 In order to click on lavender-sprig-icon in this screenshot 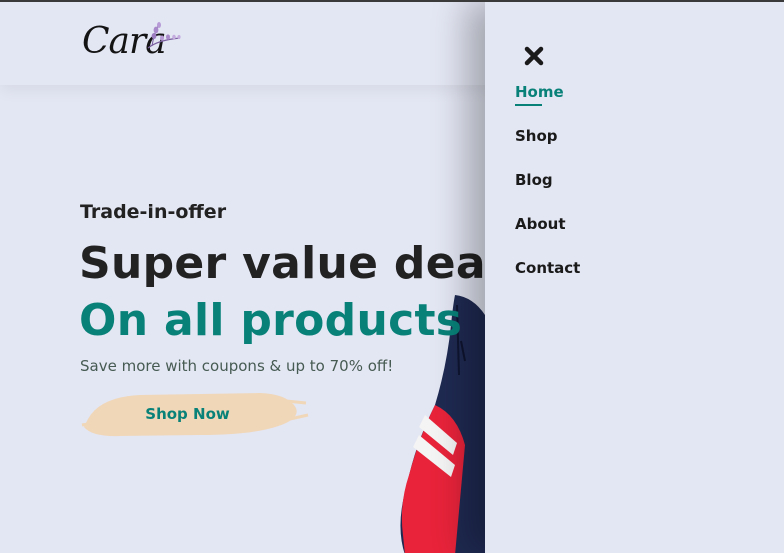, I will do `click(164, 35)`.